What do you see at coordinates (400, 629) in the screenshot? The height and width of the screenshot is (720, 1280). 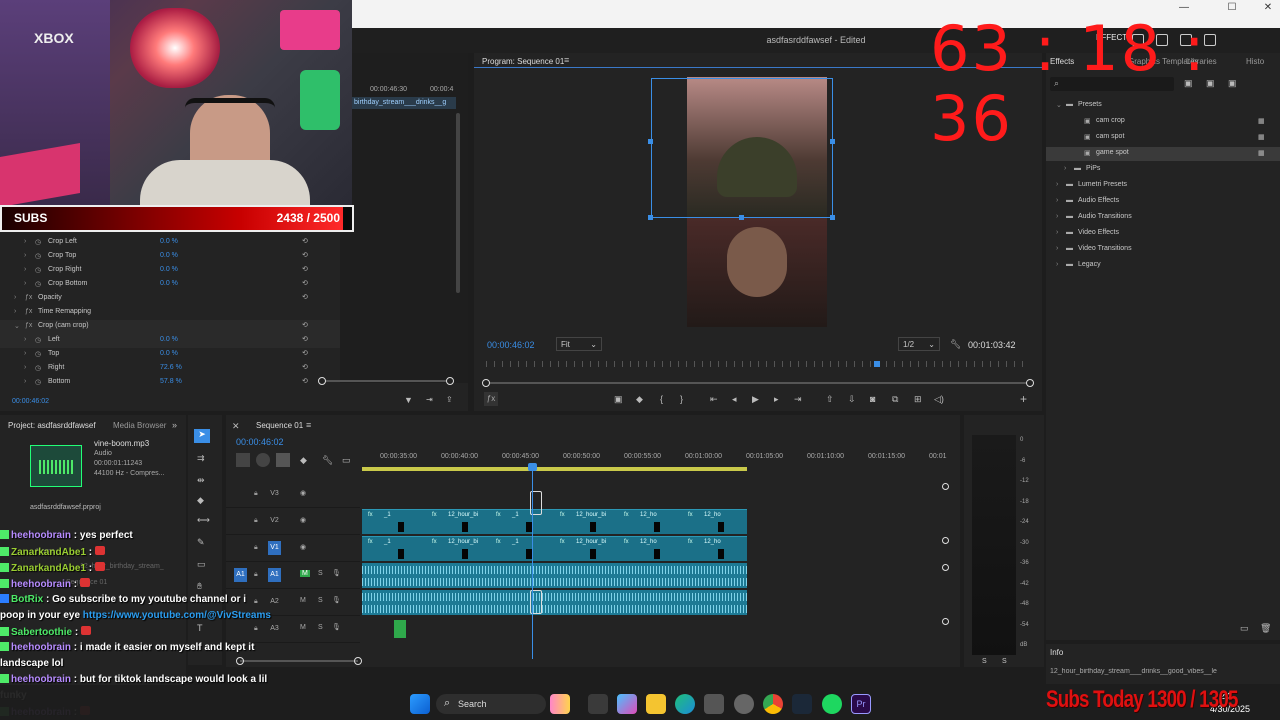 I see `audio-clip-vine-boom` at bounding box center [400, 629].